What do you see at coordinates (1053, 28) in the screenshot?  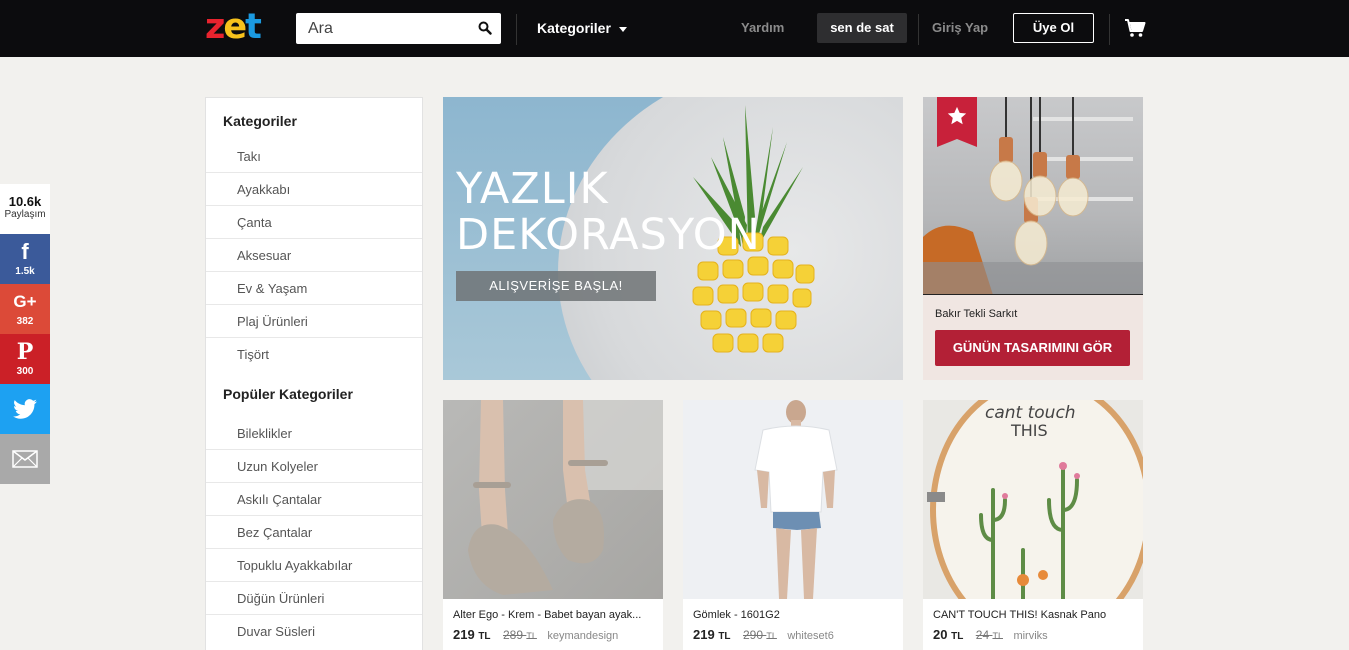 I see `signup-button: Üye Ol` at bounding box center [1053, 28].